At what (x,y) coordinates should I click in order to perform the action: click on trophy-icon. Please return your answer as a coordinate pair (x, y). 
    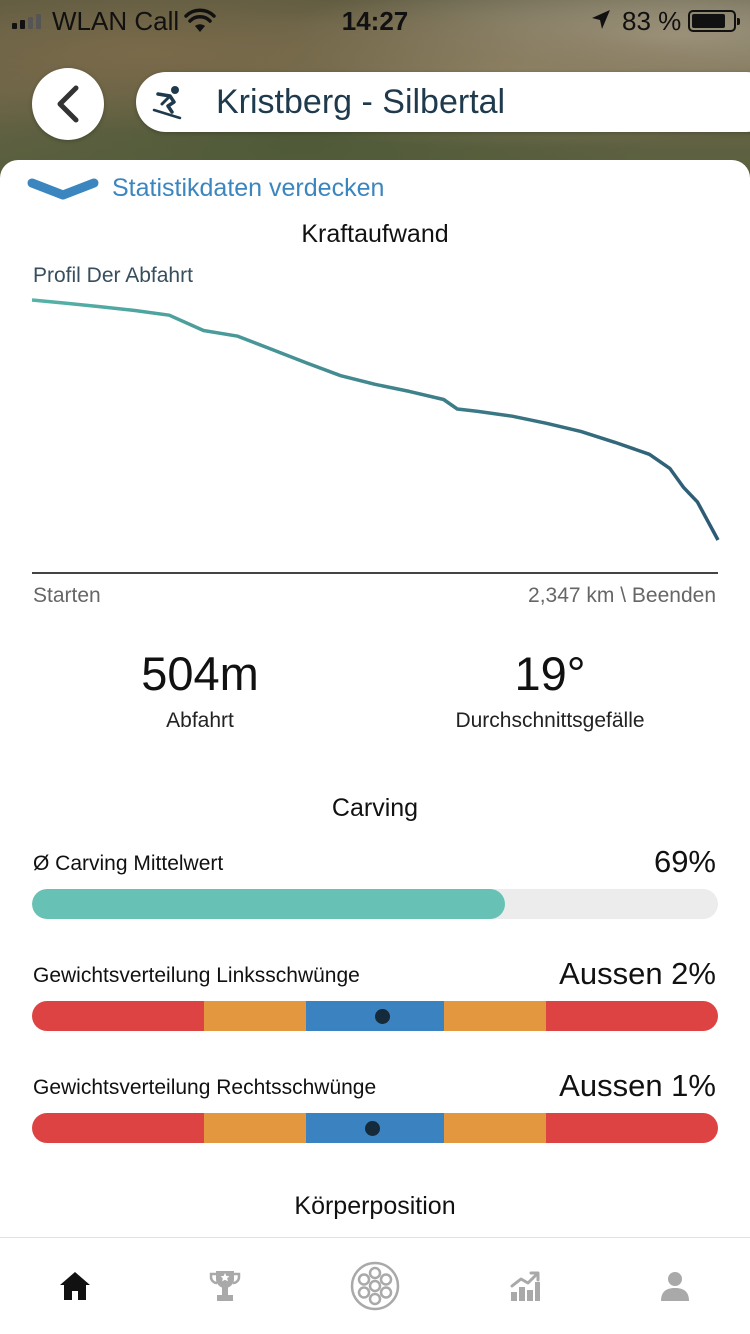
    Looking at the image, I should click on (225, 1286).